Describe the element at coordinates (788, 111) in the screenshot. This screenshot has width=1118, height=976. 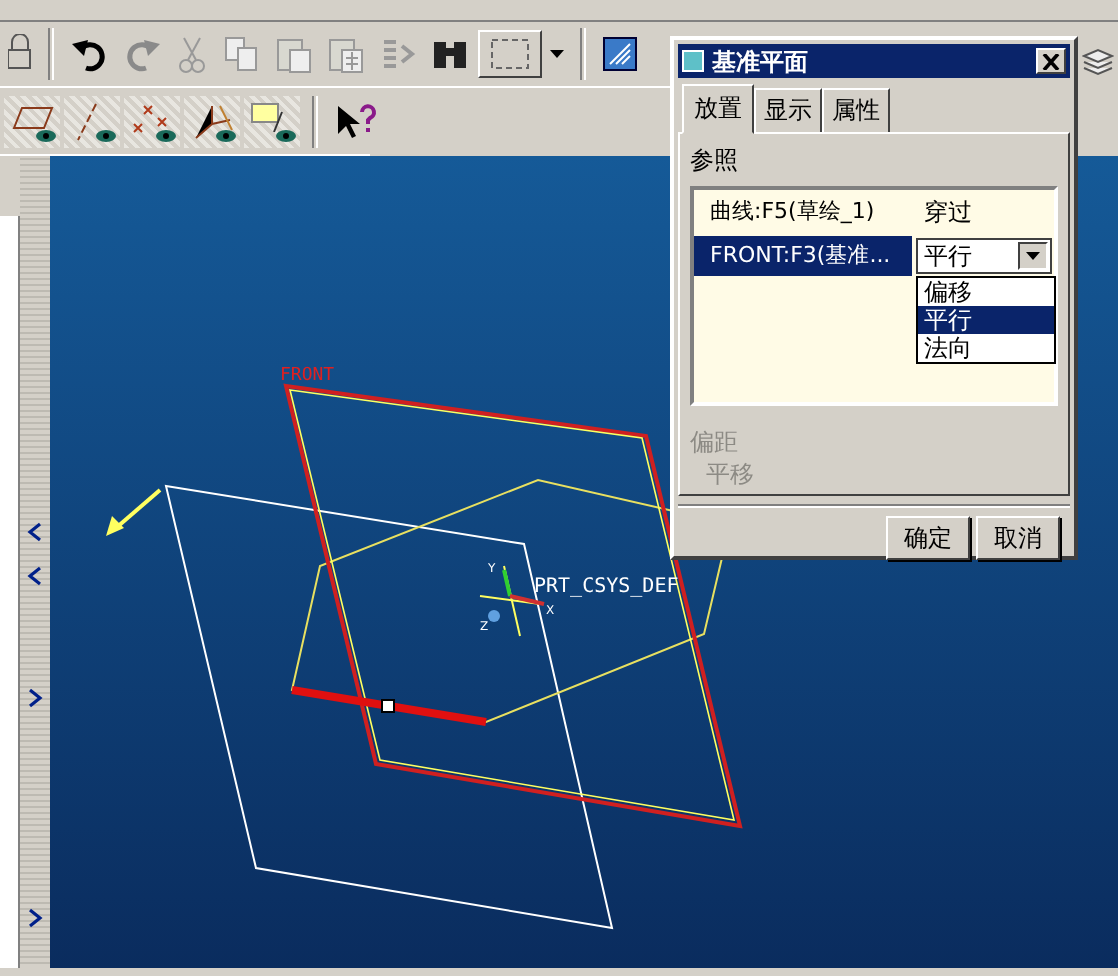
I see `tab: 显示` at that location.